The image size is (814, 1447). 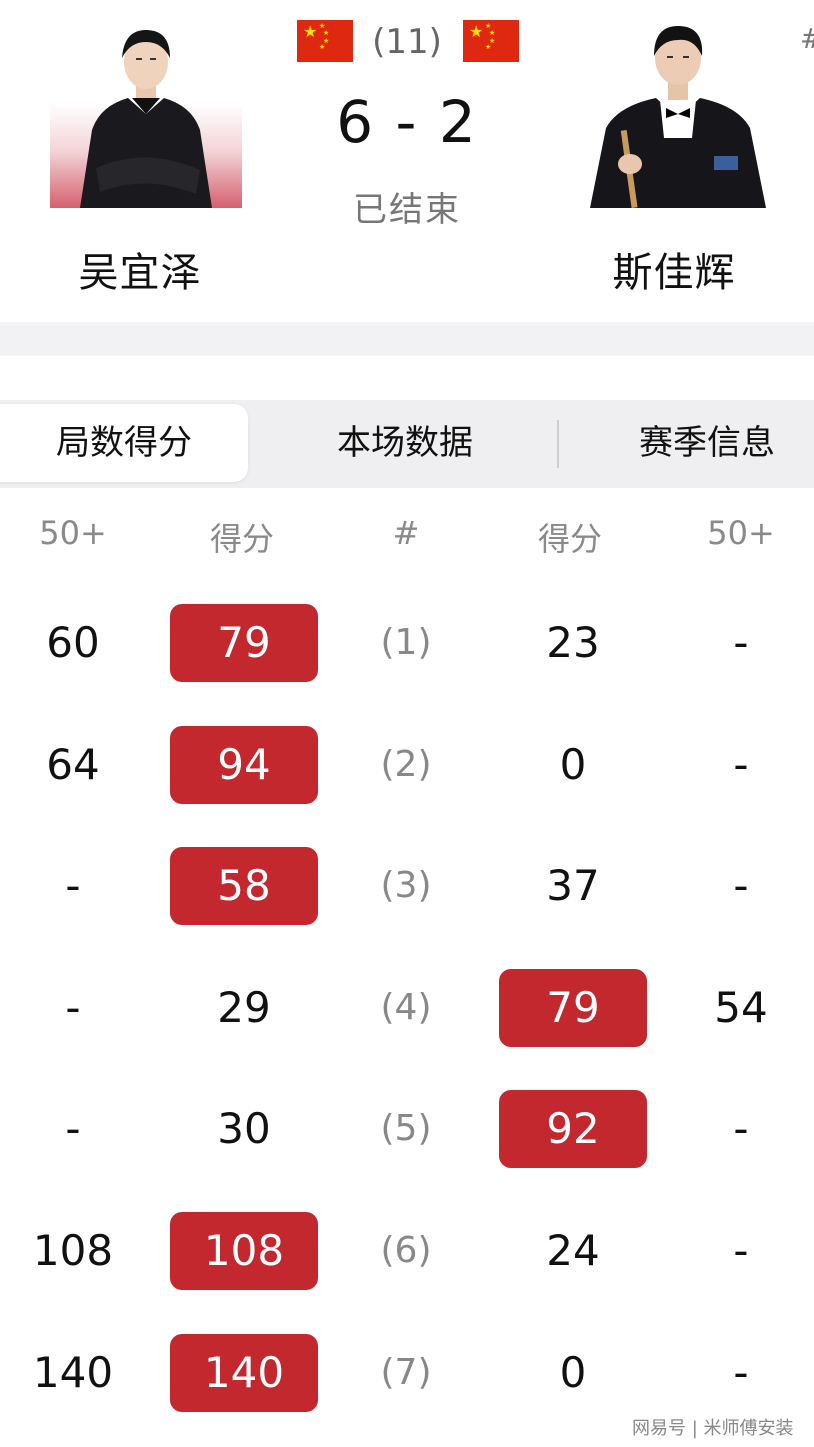 I want to click on table-header: 50+ 得分 # 得分 50+, so click(x=407, y=542).